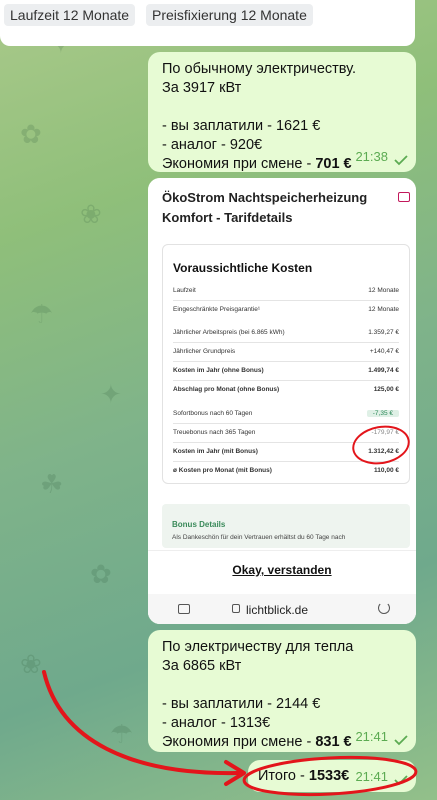 The image size is (437, 800). Describe the element at coordinates (217, 309) in the screenshot. I see `row-label: Eingeschränkte Preisgarantie¹` at that location.